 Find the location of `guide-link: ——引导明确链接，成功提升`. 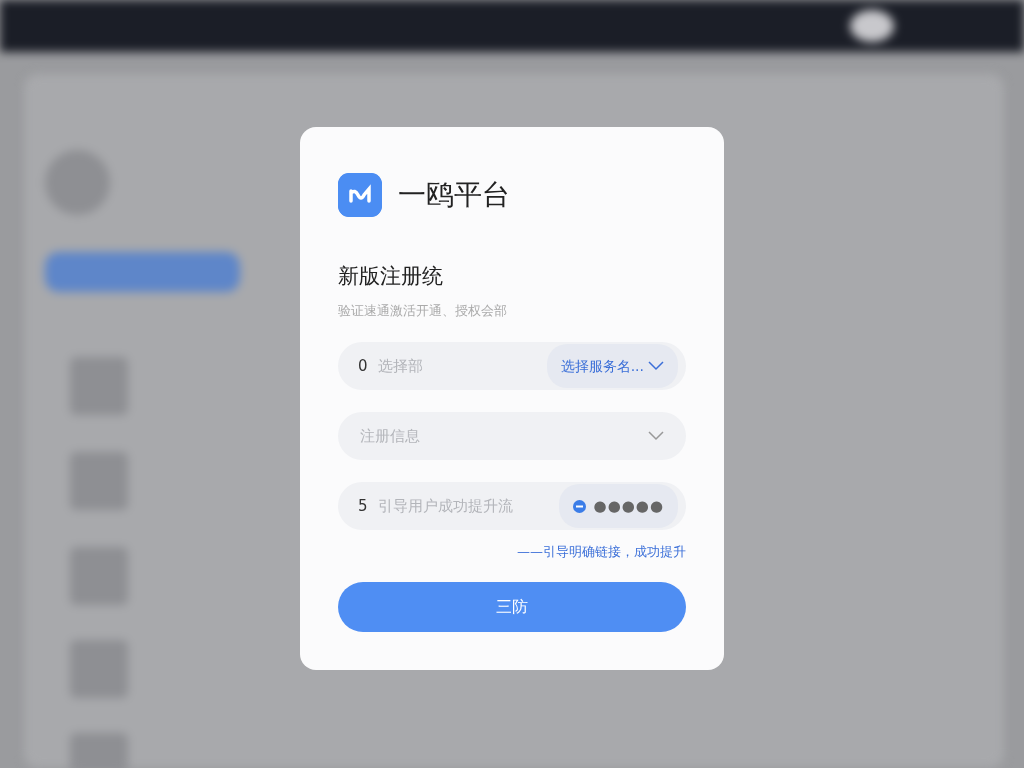

guide-link: ——引导明确链接，成功提升 is located at coordinates (512, 552).